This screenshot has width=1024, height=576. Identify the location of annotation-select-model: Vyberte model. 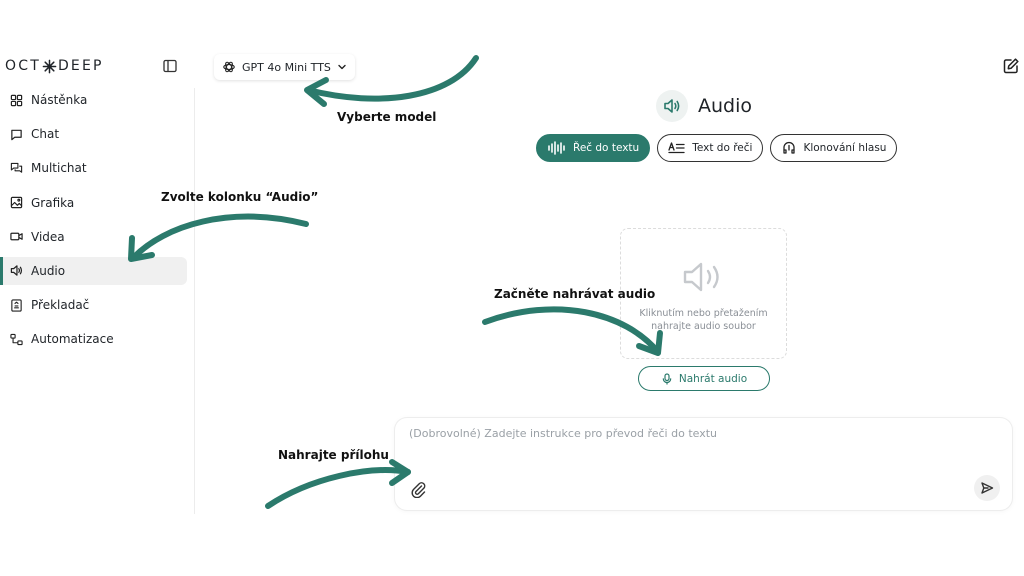
(387, 117).